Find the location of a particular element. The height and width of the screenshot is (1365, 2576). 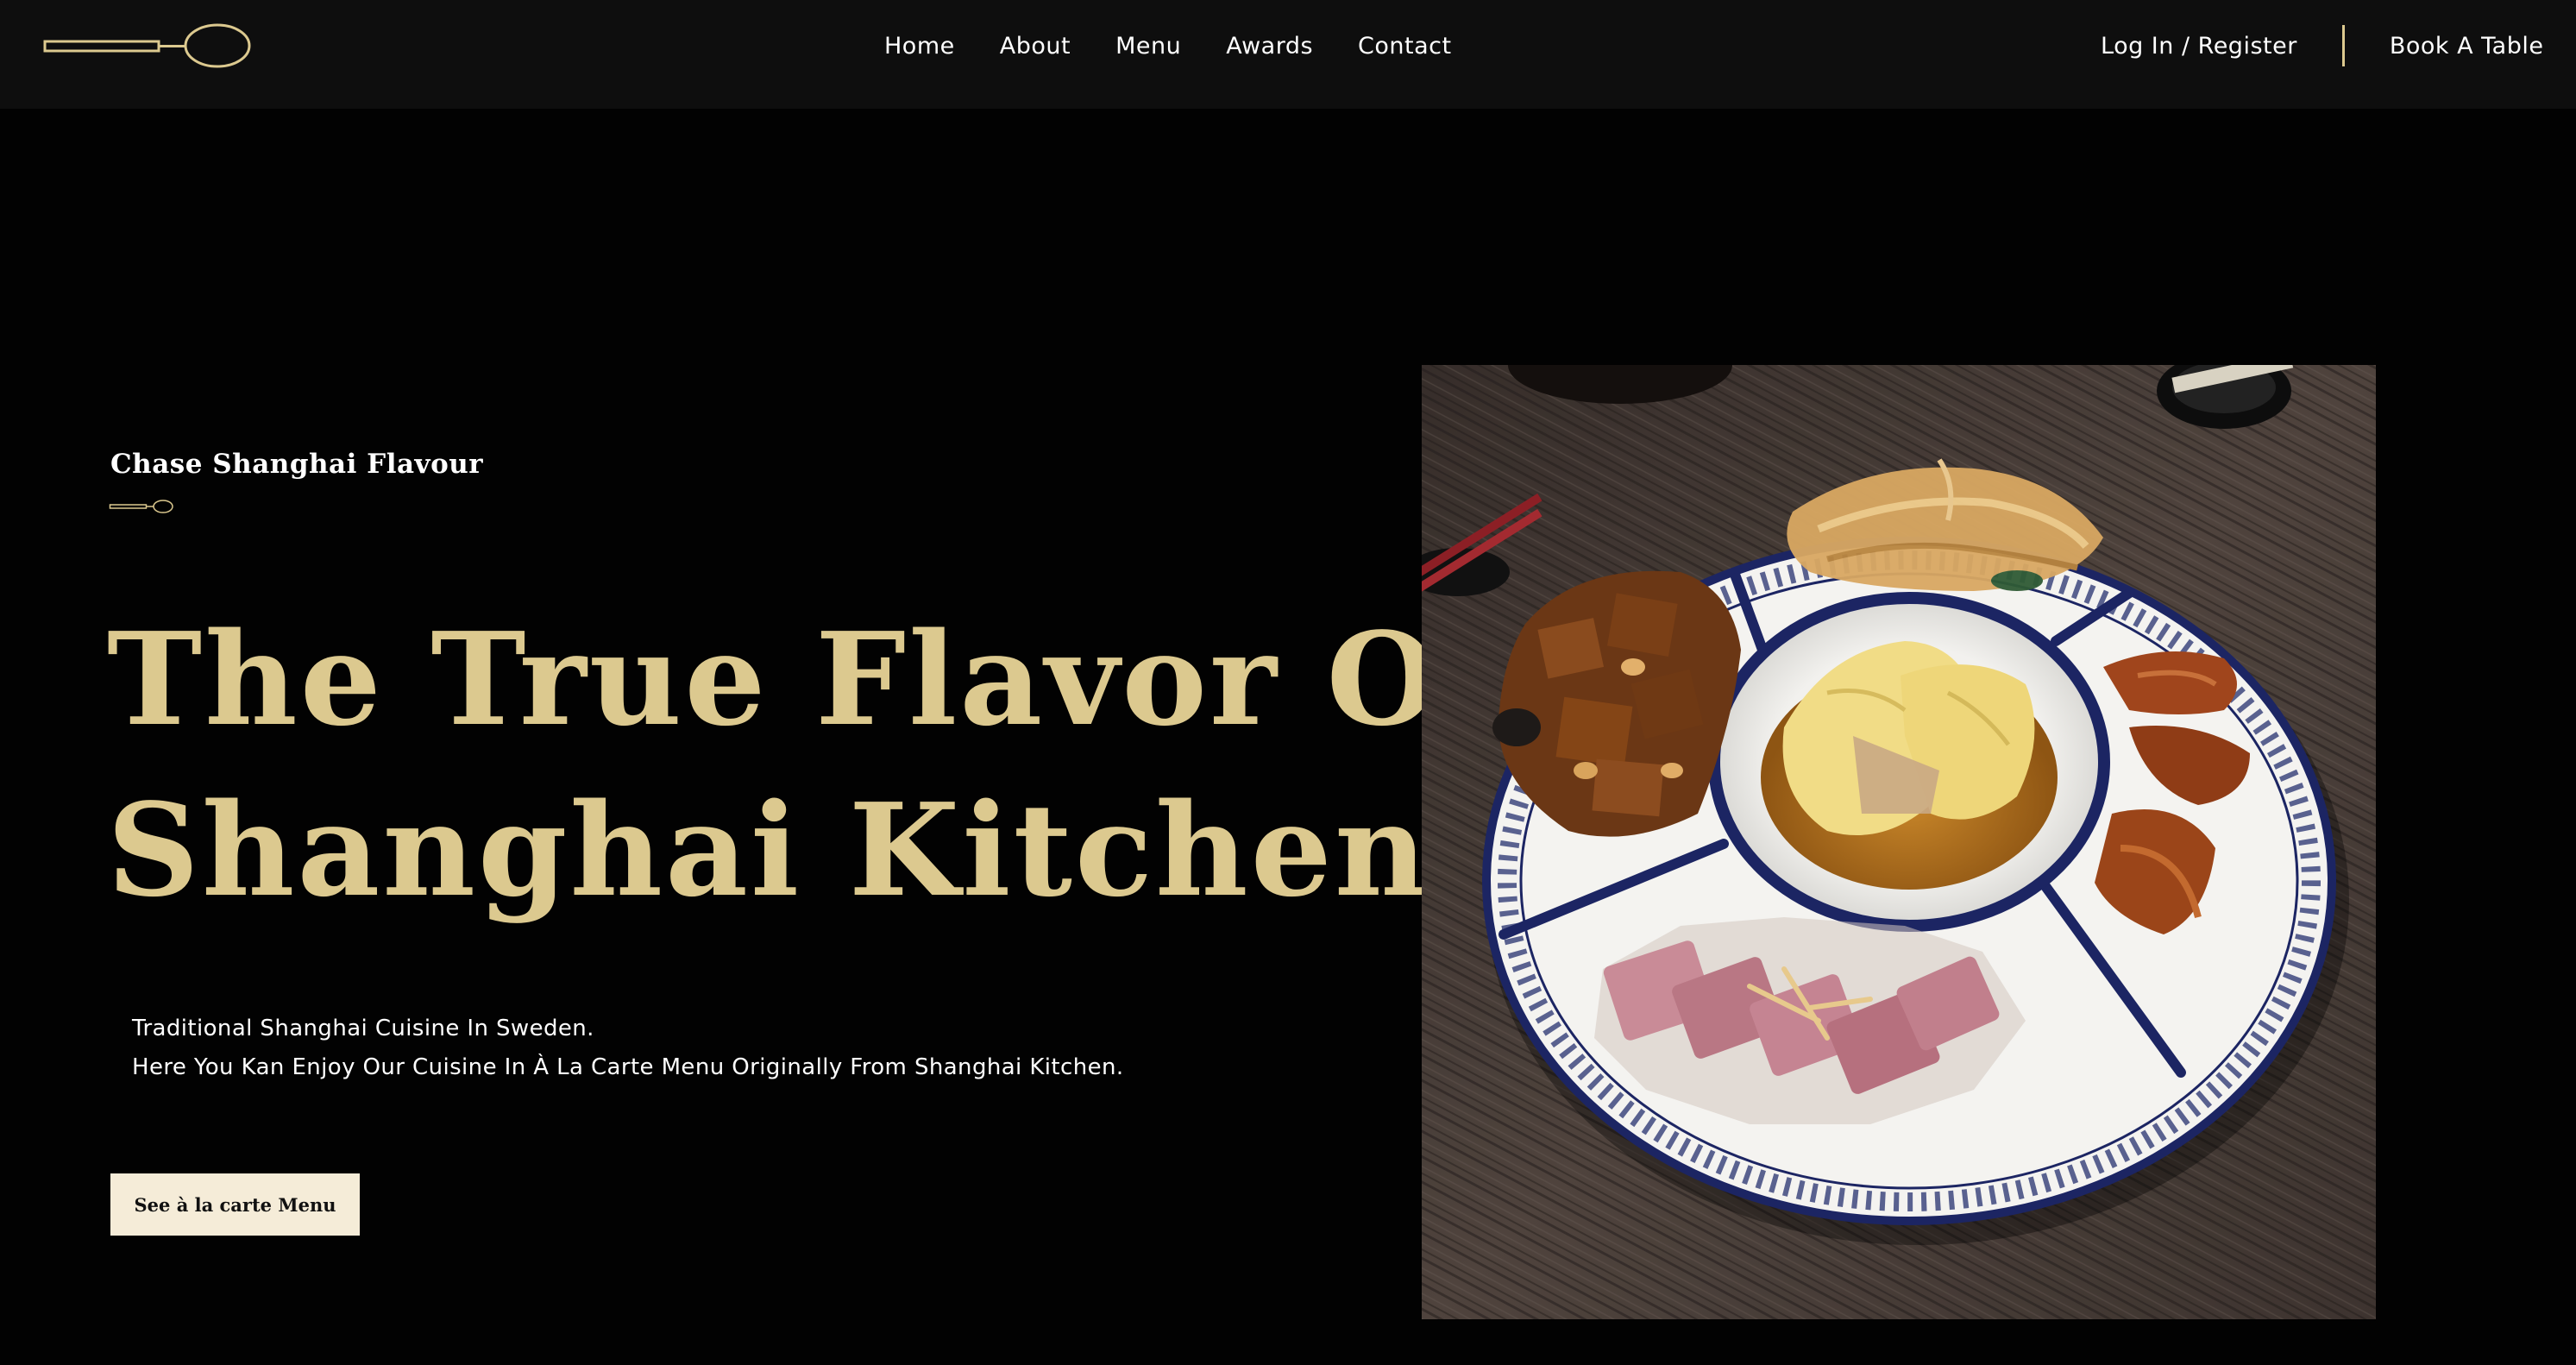

book-table-link: Book A Table is located at coordinates (2467, 47).